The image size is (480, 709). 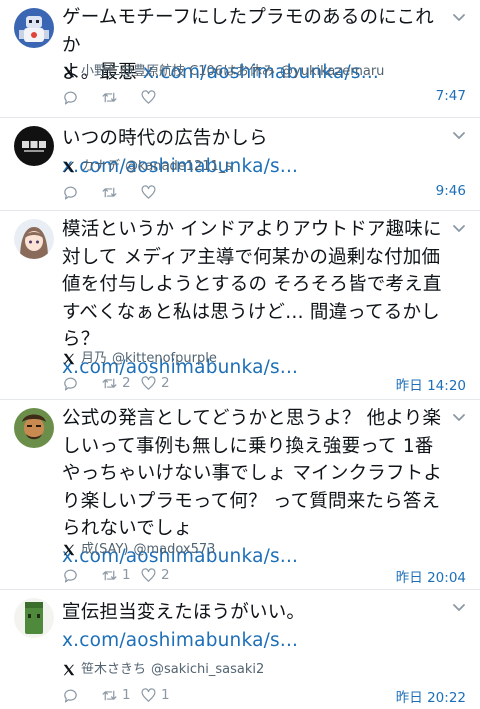 What do you see at coordinates (451, 96) in the screenshot?
I see `tweet-time: 7:47` at bounding box center [451, 96].